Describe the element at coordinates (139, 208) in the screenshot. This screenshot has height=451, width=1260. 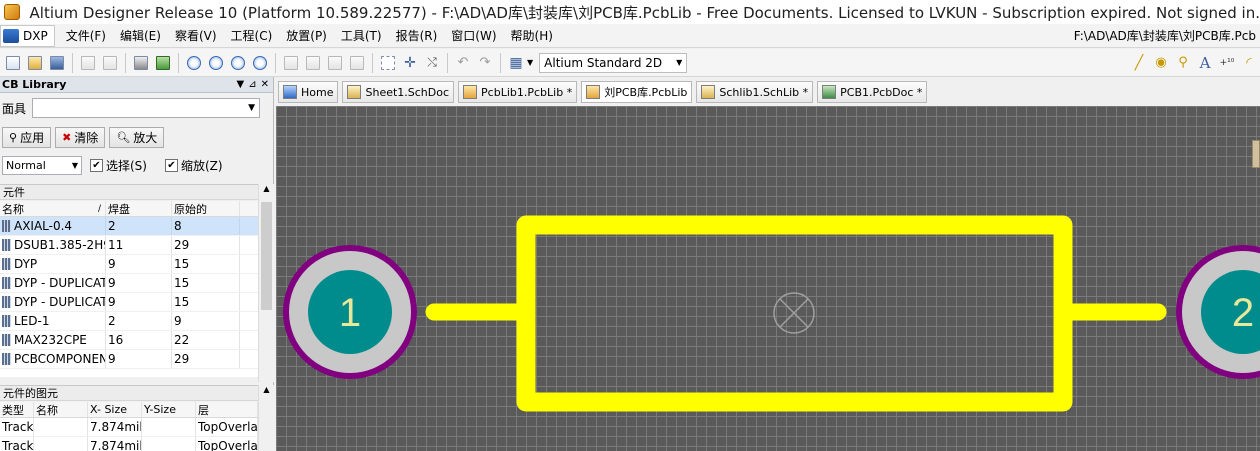
I see `header-pads: 焊盘` at that location.